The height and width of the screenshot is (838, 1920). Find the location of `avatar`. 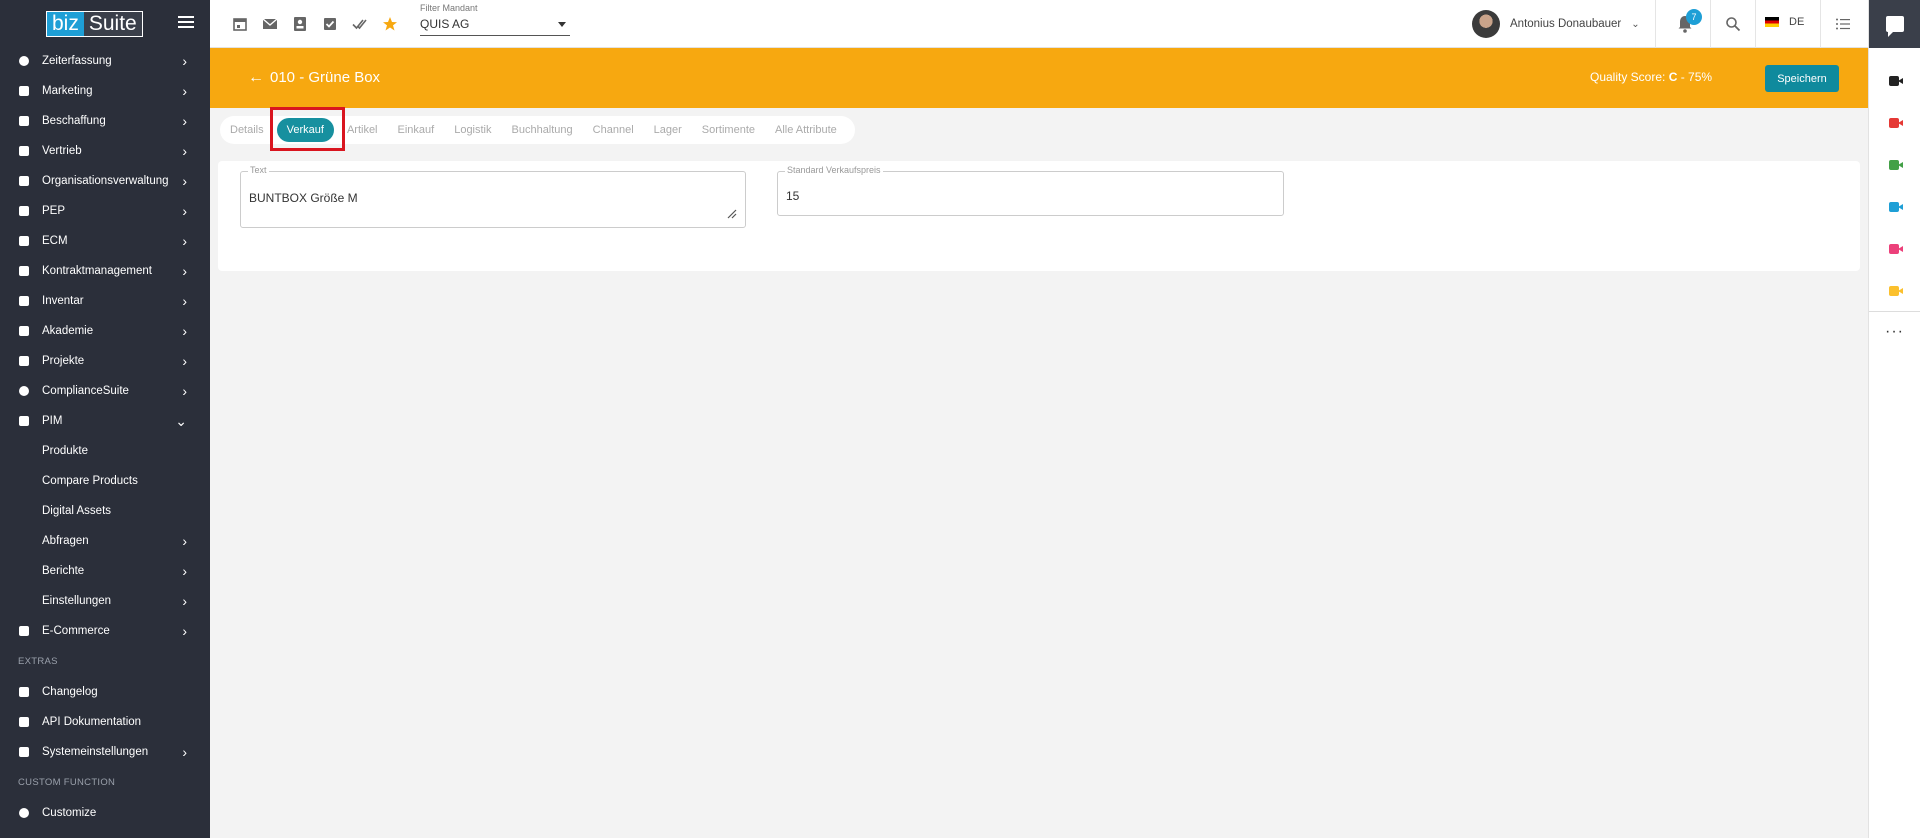

avatar is located at coordinates (1486, 24).